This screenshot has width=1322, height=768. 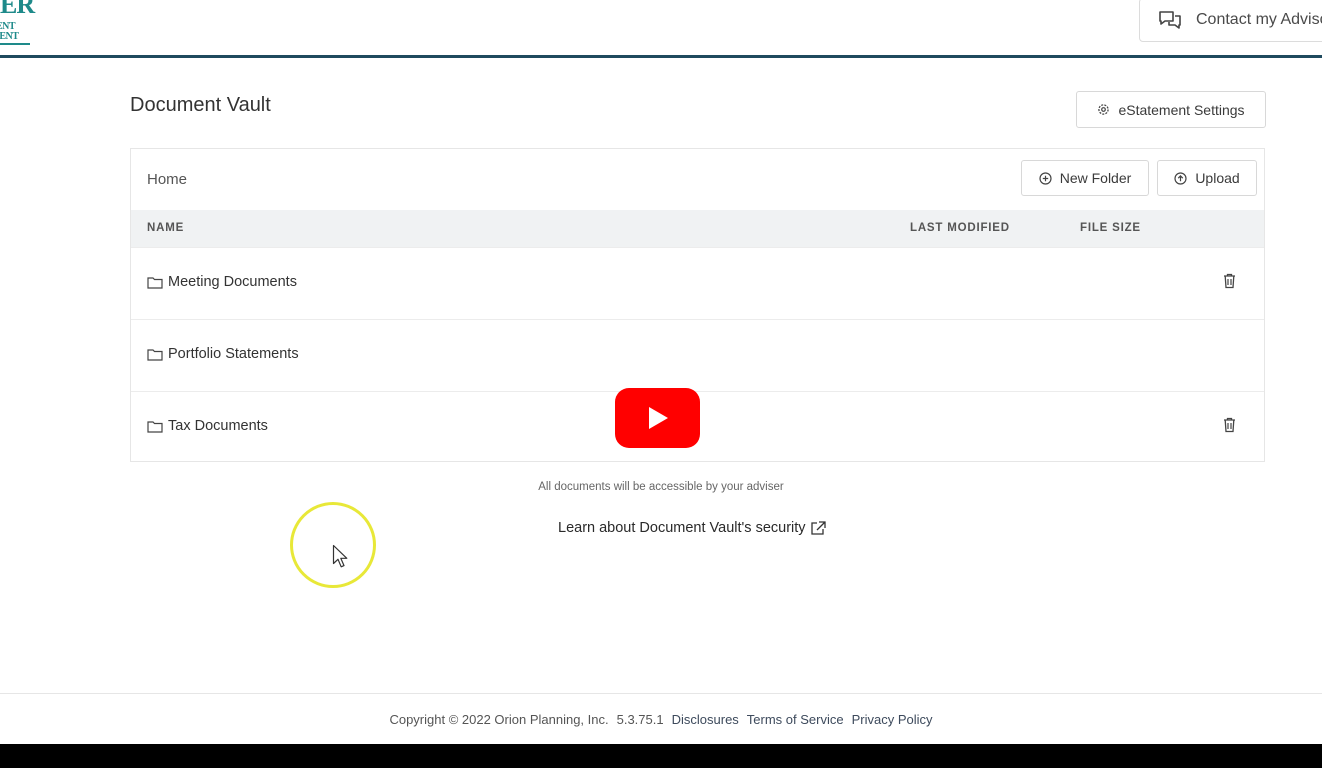 I want to click on upload-circle-icon, so click(x=1180, y=178).